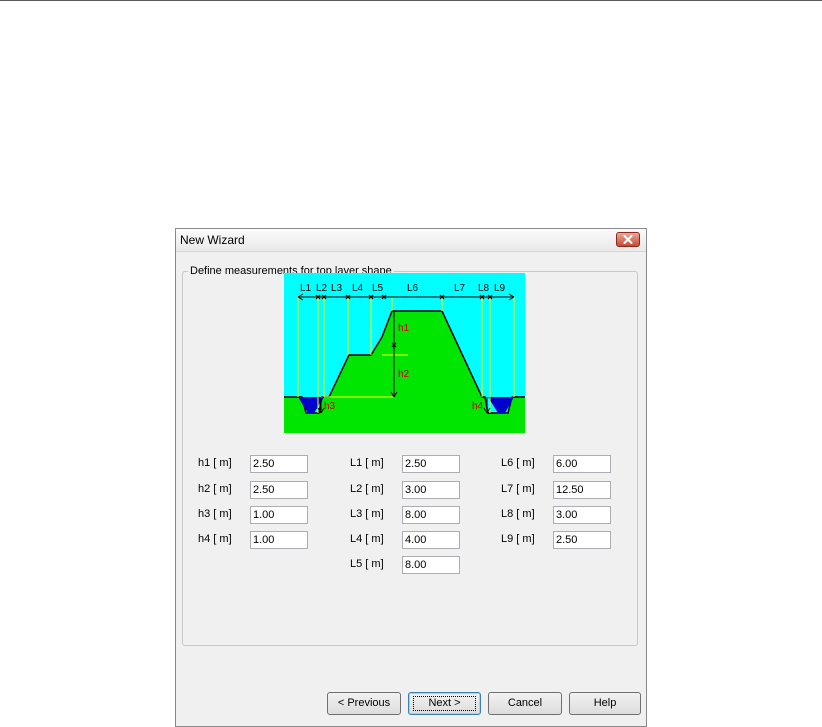 The image size is (822, 727). Describe the element at coordinates (367, 539) in the screenshot. I see `L4-label: L4 [ m]` at that location.